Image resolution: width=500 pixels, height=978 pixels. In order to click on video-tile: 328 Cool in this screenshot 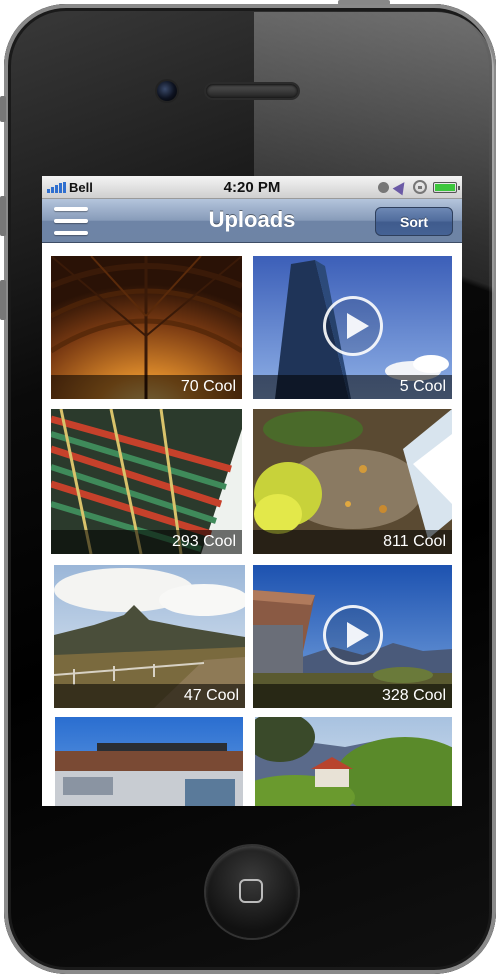, I will do `click(352, 636)`.